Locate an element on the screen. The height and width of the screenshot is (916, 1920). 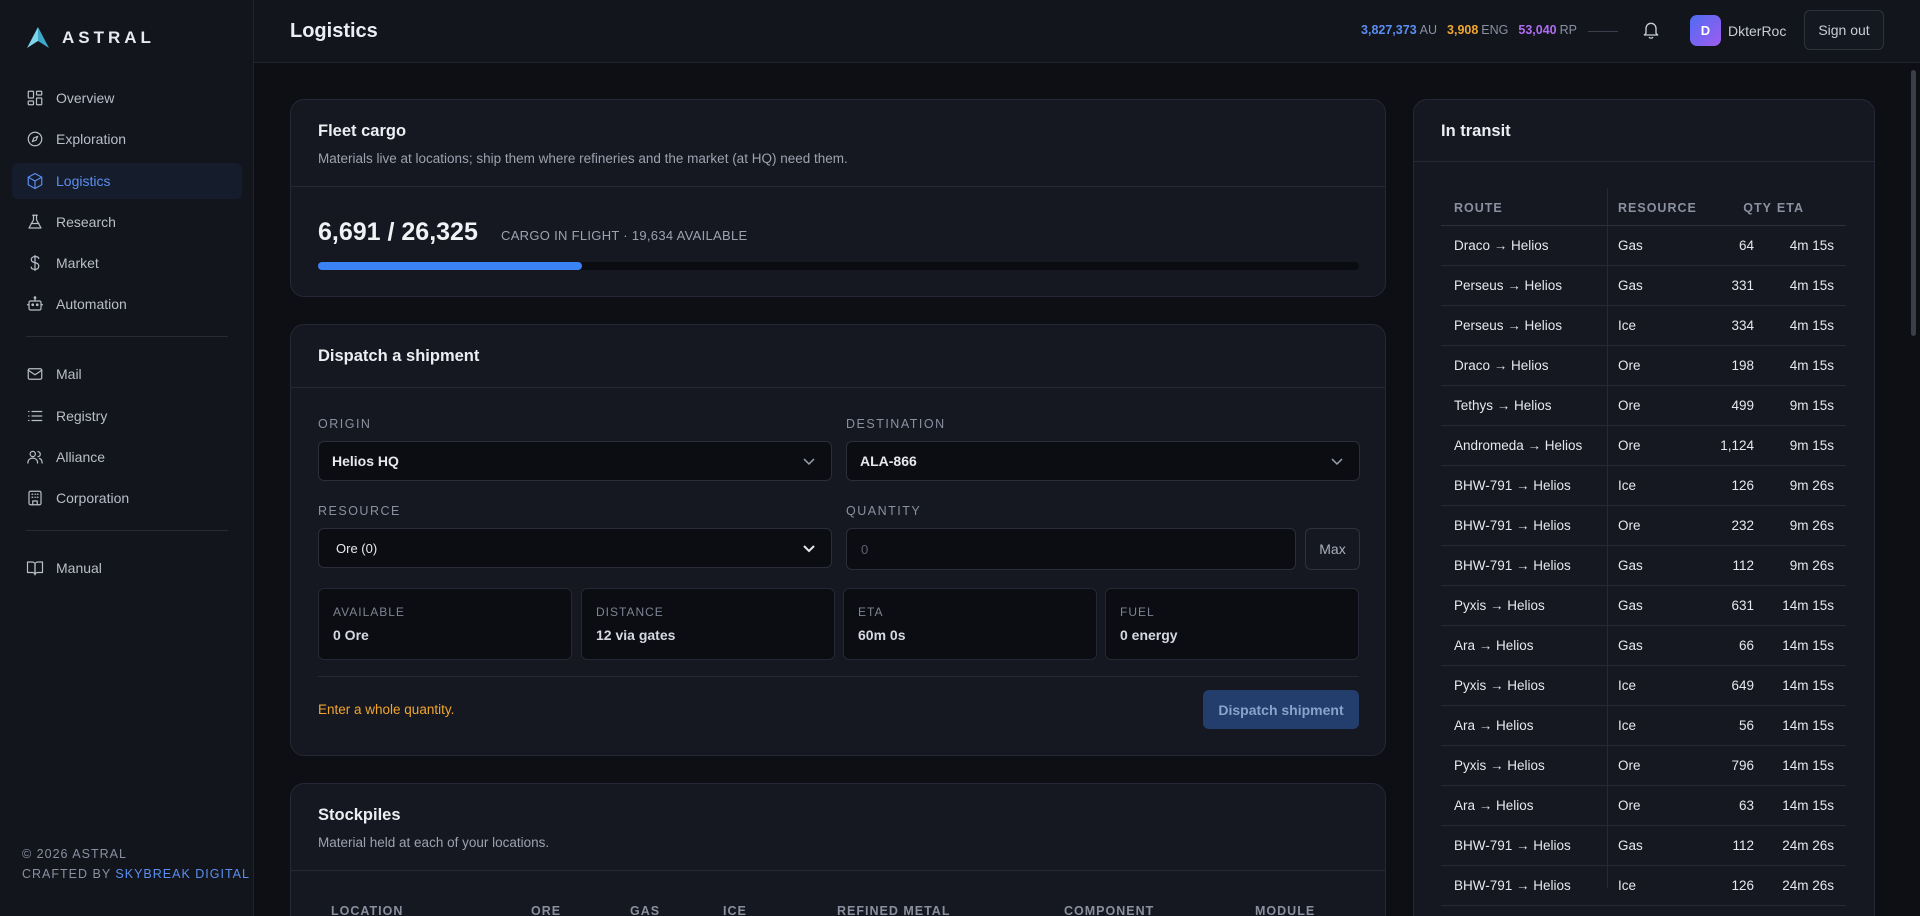
sidebar-item-exploration: Exploration is located at coordinates (127, 139).